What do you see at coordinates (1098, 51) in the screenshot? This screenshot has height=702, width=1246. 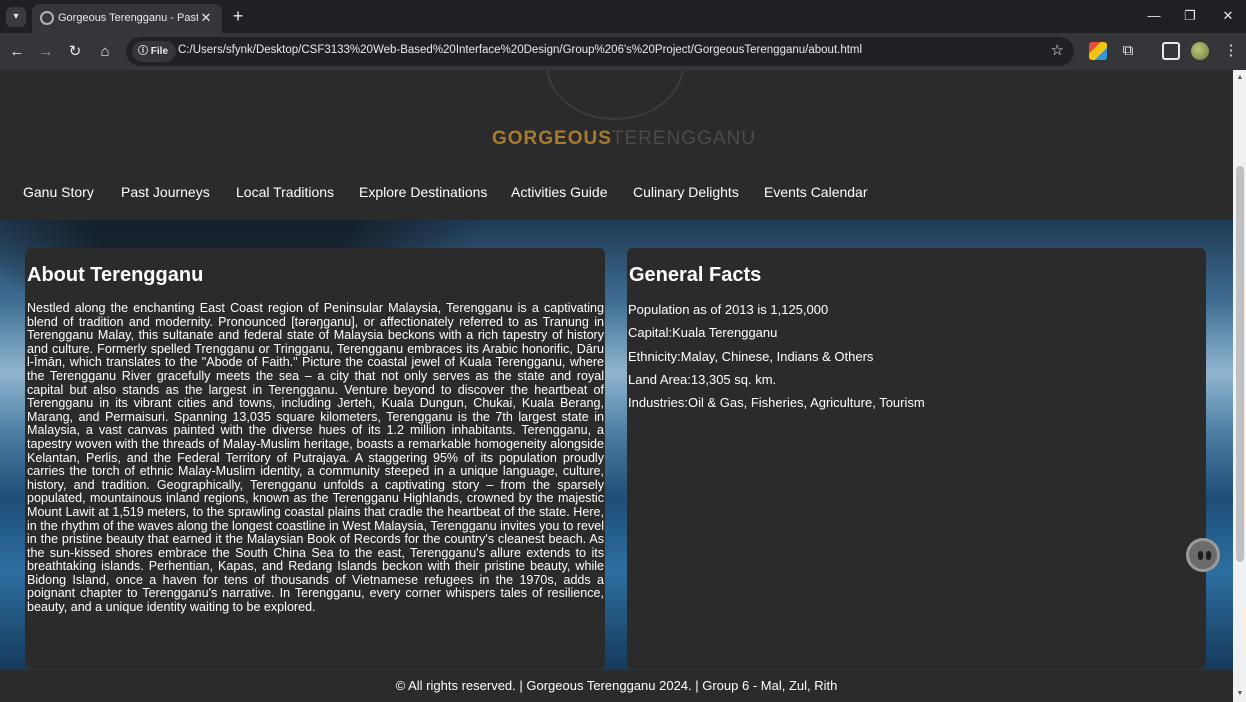 I see `extension-icon` at bounding box center [1098, 51].